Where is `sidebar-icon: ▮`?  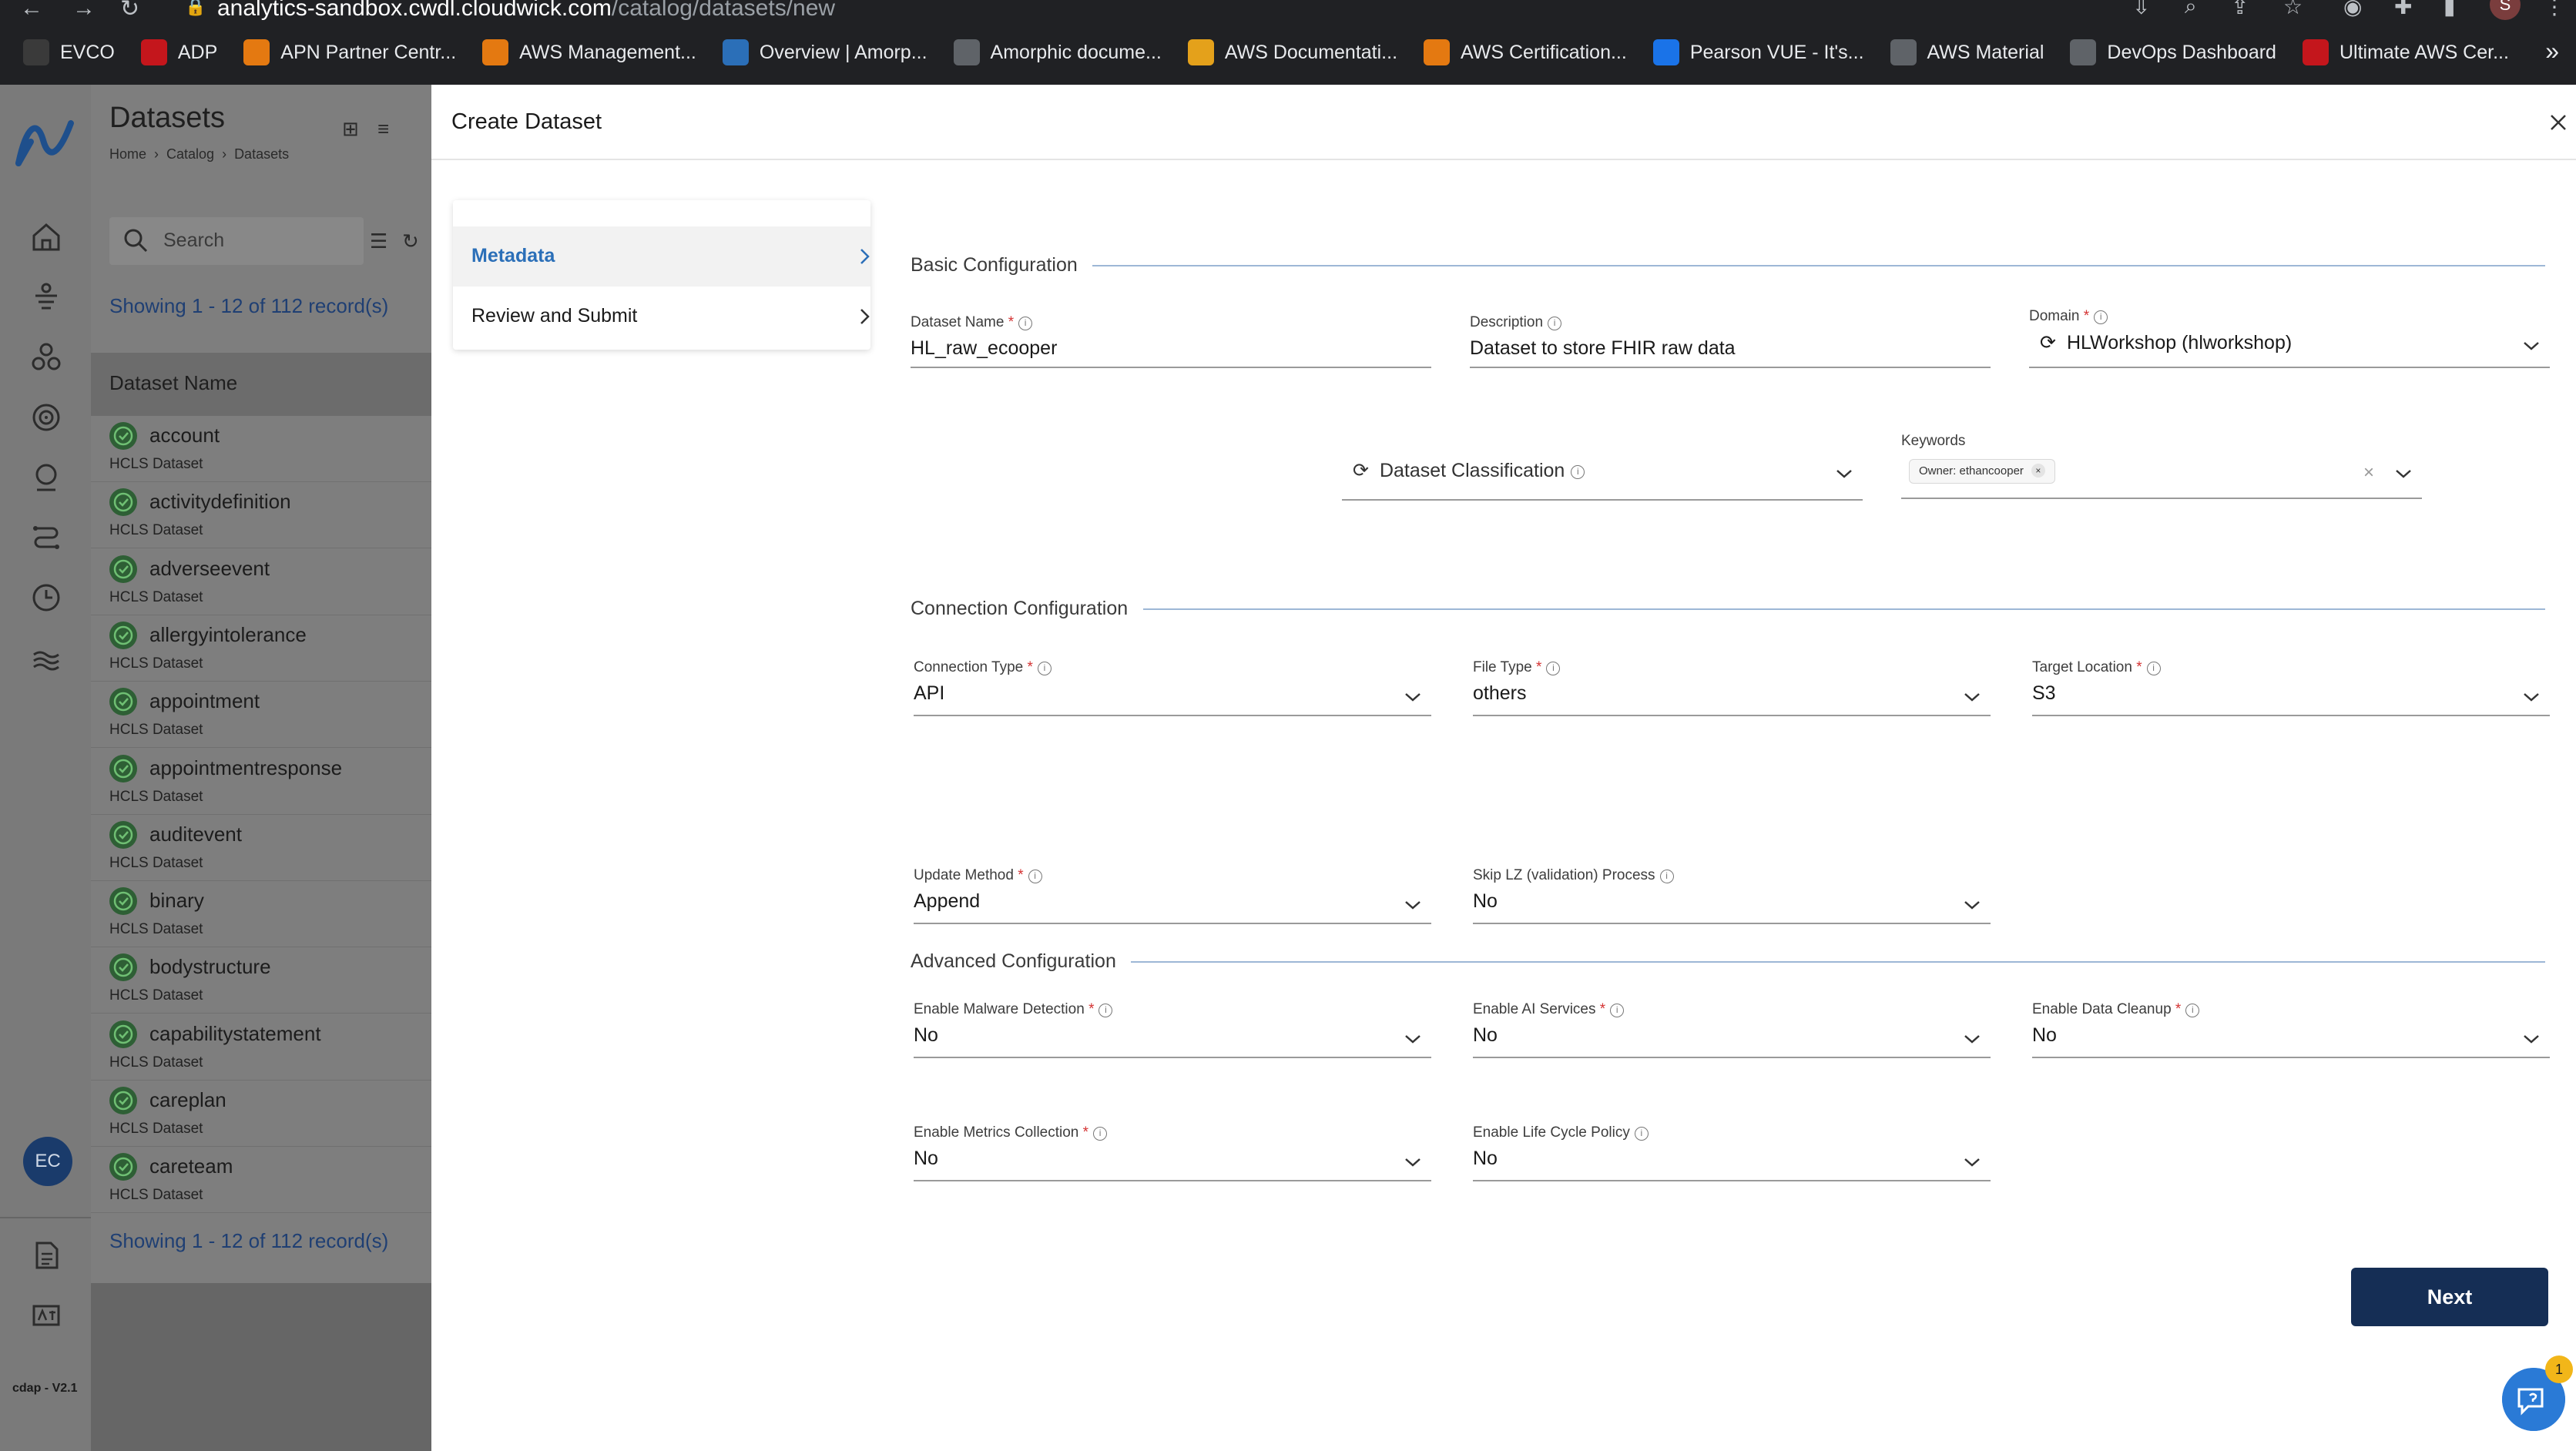
sidebar-icon: ▮ is located at coordinates (2449, 9).